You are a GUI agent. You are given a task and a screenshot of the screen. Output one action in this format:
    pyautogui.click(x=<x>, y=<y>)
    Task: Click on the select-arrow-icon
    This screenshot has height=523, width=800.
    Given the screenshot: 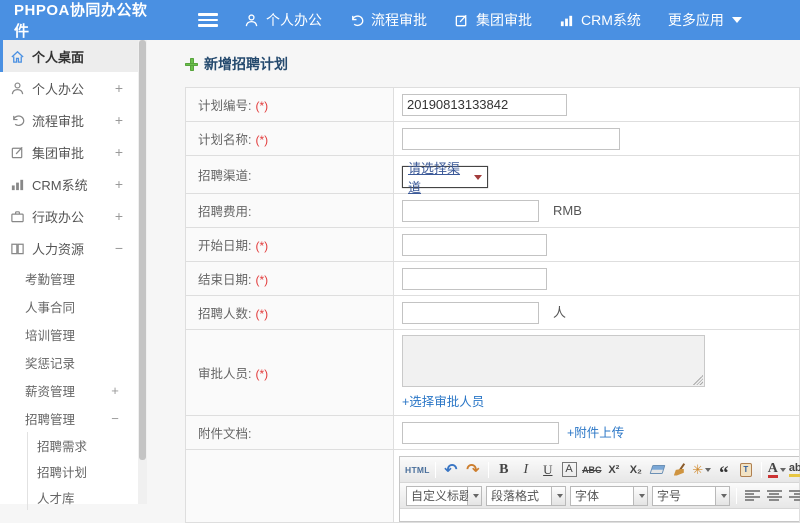 What is the action you would take?
    pyautogui.click(x=478, y=177)
    